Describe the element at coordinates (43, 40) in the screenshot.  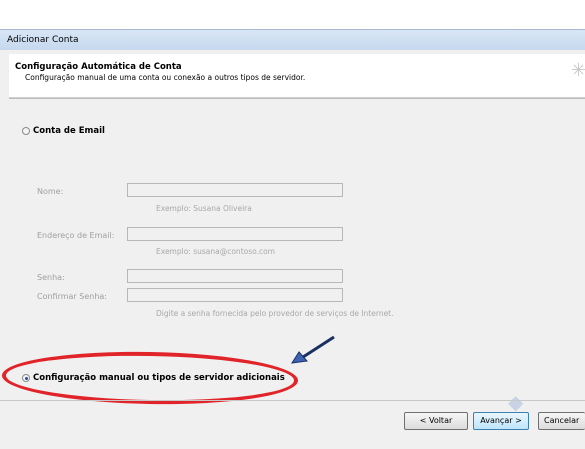
I see `window-title: Adicionar Conta` at that location.